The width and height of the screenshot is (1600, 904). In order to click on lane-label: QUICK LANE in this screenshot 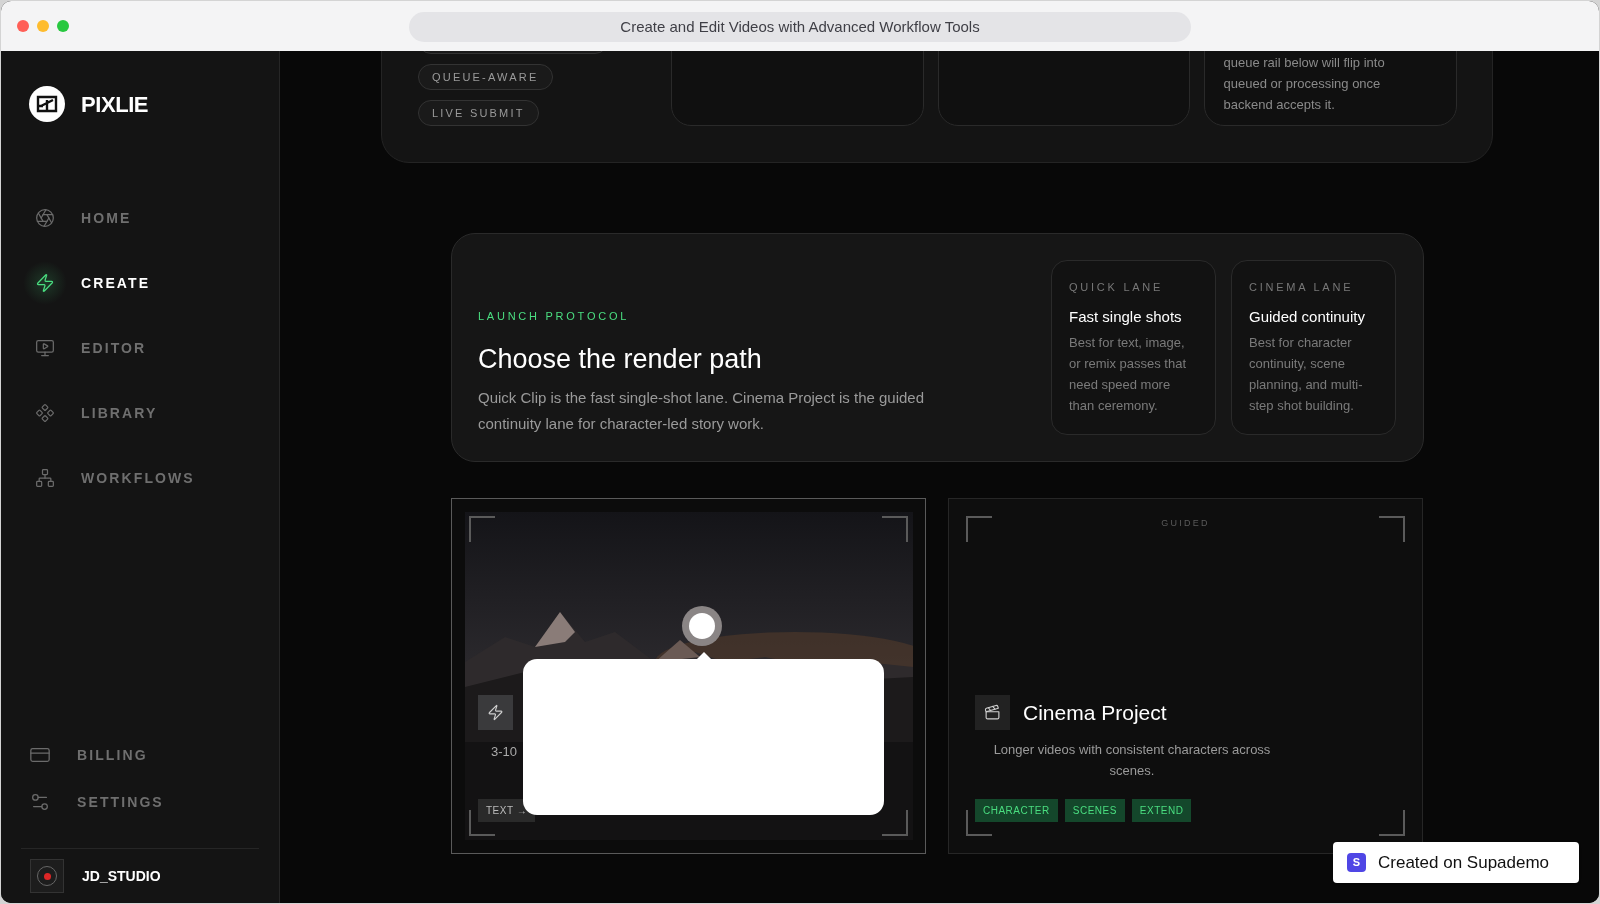, I will do `click(1117, 287)`.